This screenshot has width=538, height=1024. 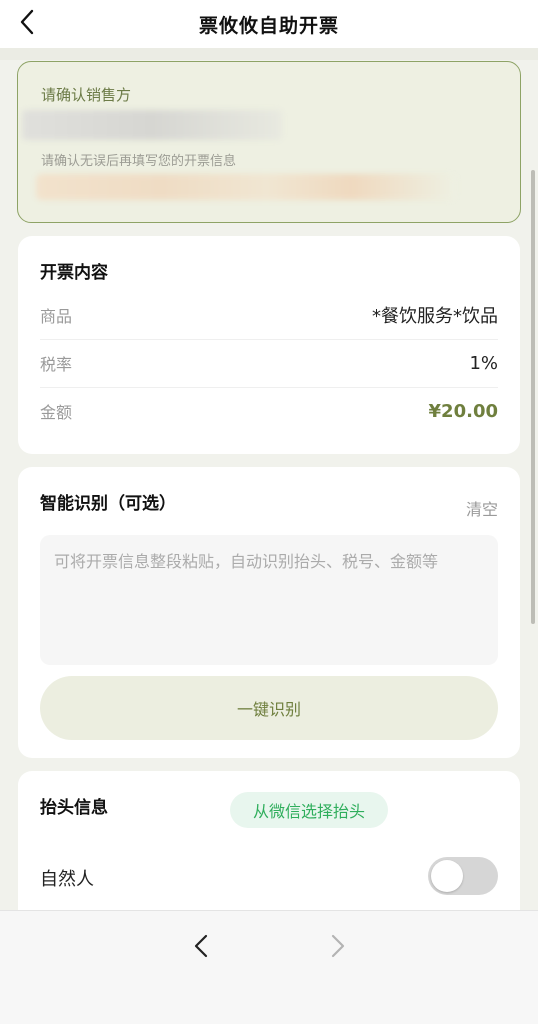 What do you see at coordinates (269, 851) in the screenshot?
I see `invoice-header-card: 抬头信息 从微信选择抬头 自然人` at bounding box center [269, 851].